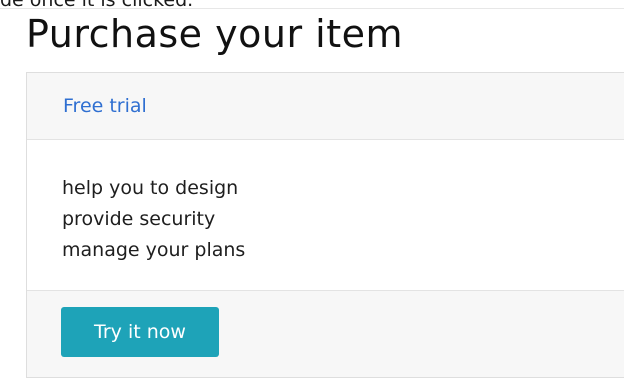 This screenshot has width=624, height=383. What do you see at coordinates (105, 106) in the screenshot?
I see `free-trial-link: Free trial` at bounding box center [105, 106].